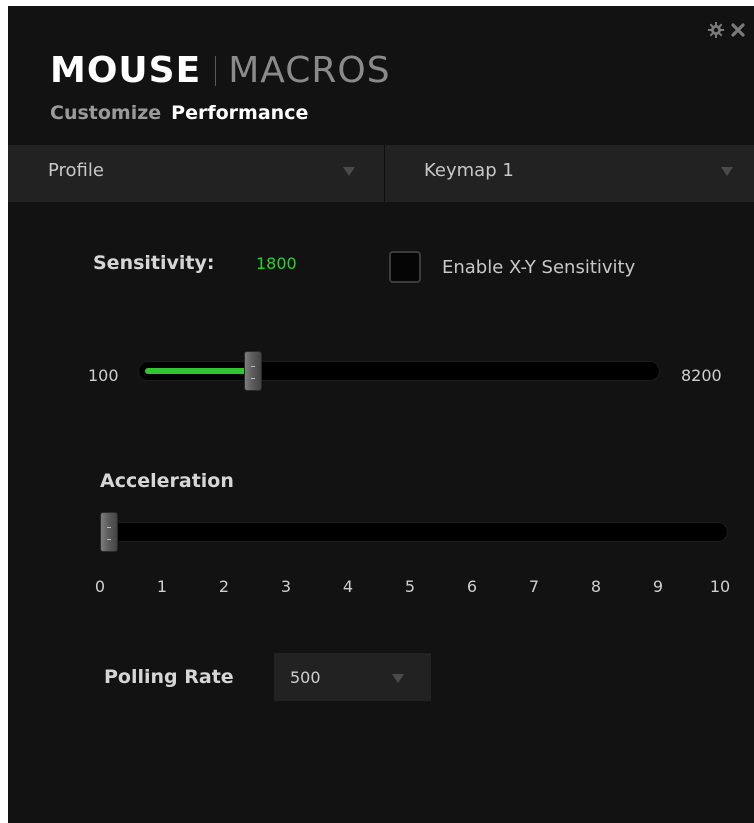 The width and height of the screenshot is (754, 823). Describe the element at coordinates (381, 173) in the screenshot. I see `profile-keymap-bar: Profile Keymap 1` at that location.